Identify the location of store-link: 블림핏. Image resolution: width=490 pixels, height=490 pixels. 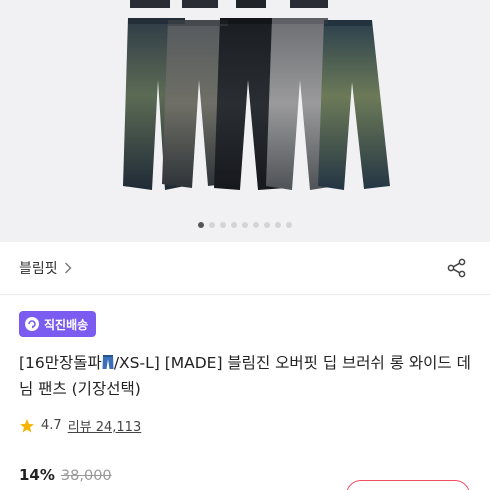
(45, 268).